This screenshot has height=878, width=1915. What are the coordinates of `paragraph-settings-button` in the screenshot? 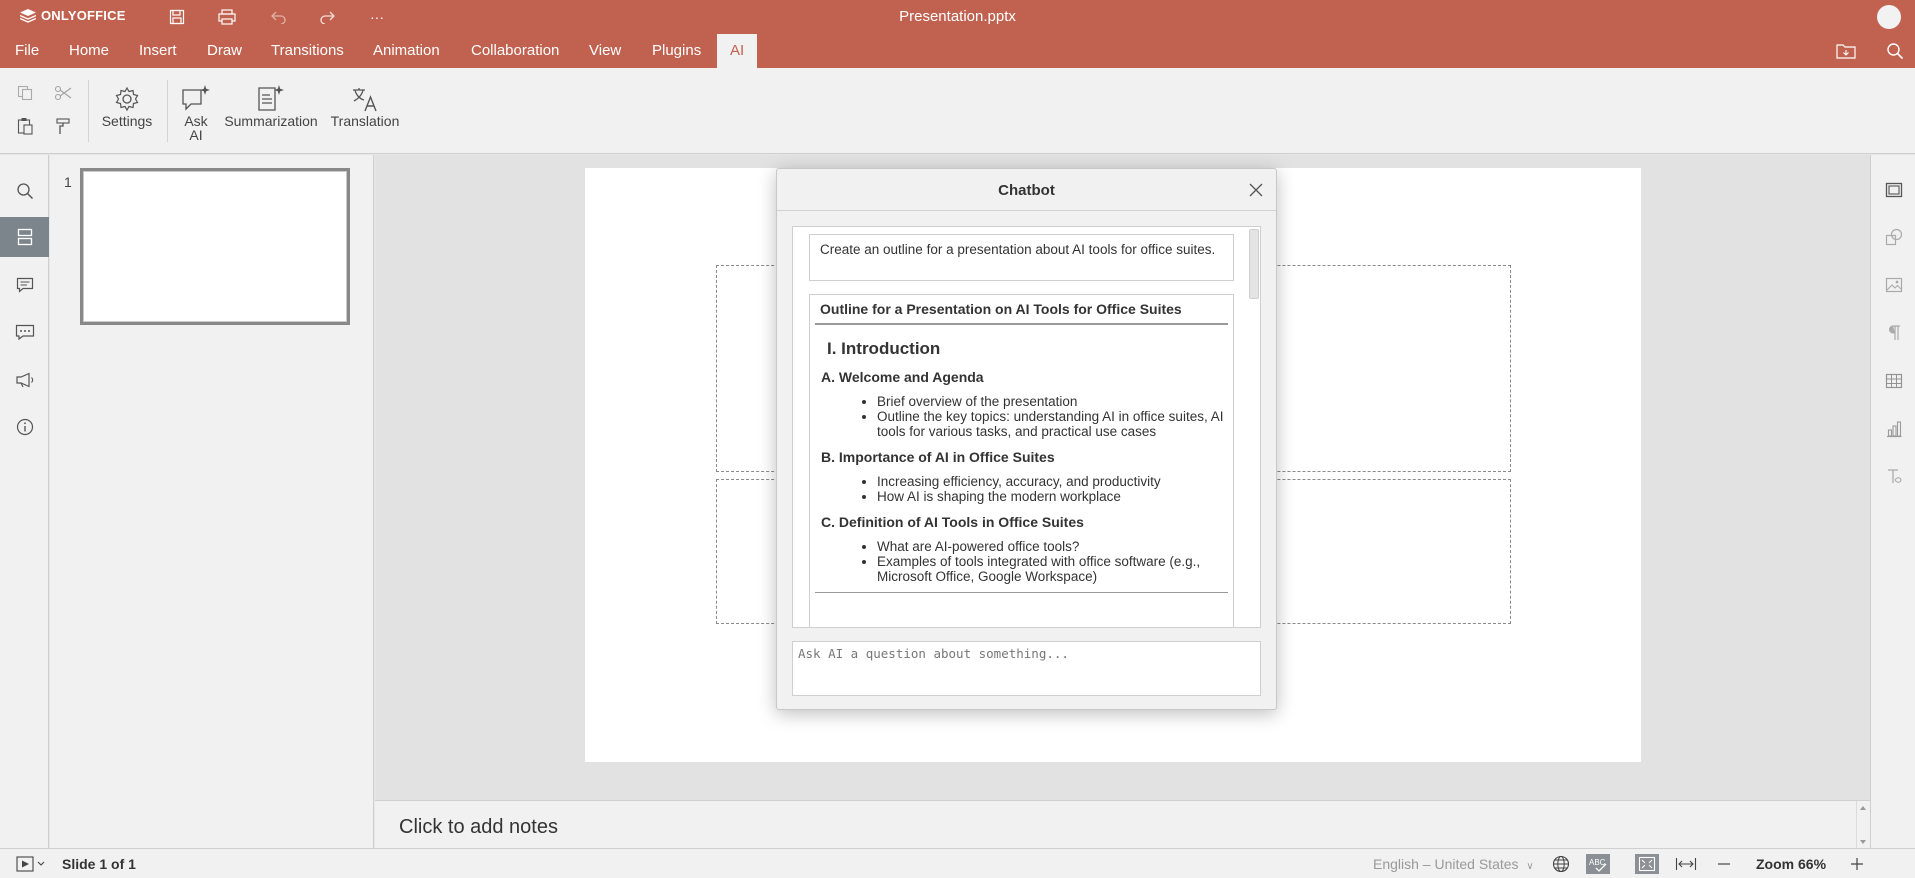 It's located at (1893, 333).